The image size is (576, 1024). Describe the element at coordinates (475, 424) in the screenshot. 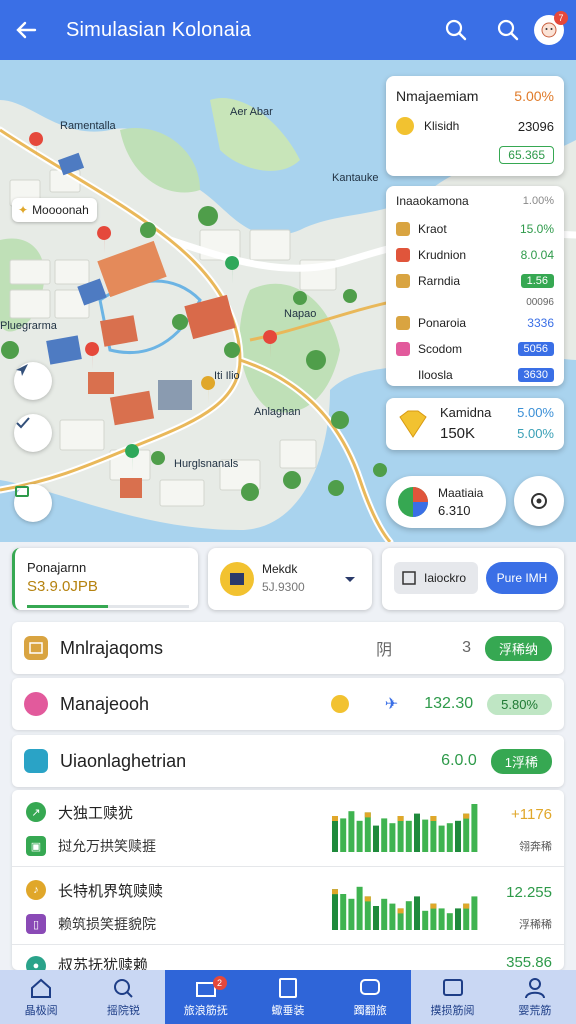

I see `kamidna-card: Kamidna 150K 5.00% 5.00%` at that location.